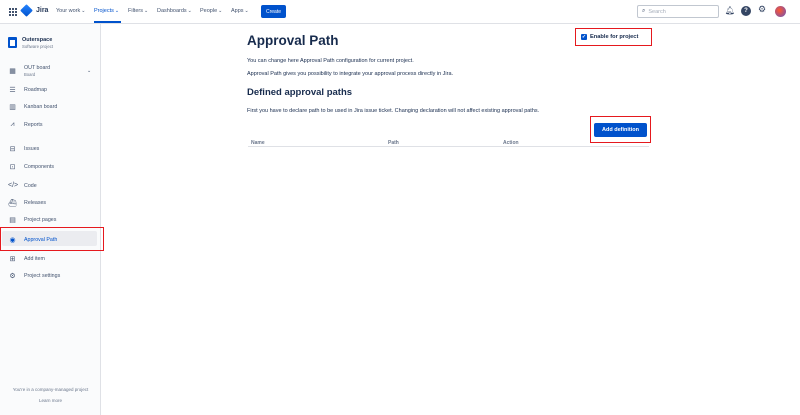 The image size is (800, 415). What do you see at coordinates (35, 203) in the screenshot?
I see `sidebar-item-label: Releases` at bounding box center [35, 203].